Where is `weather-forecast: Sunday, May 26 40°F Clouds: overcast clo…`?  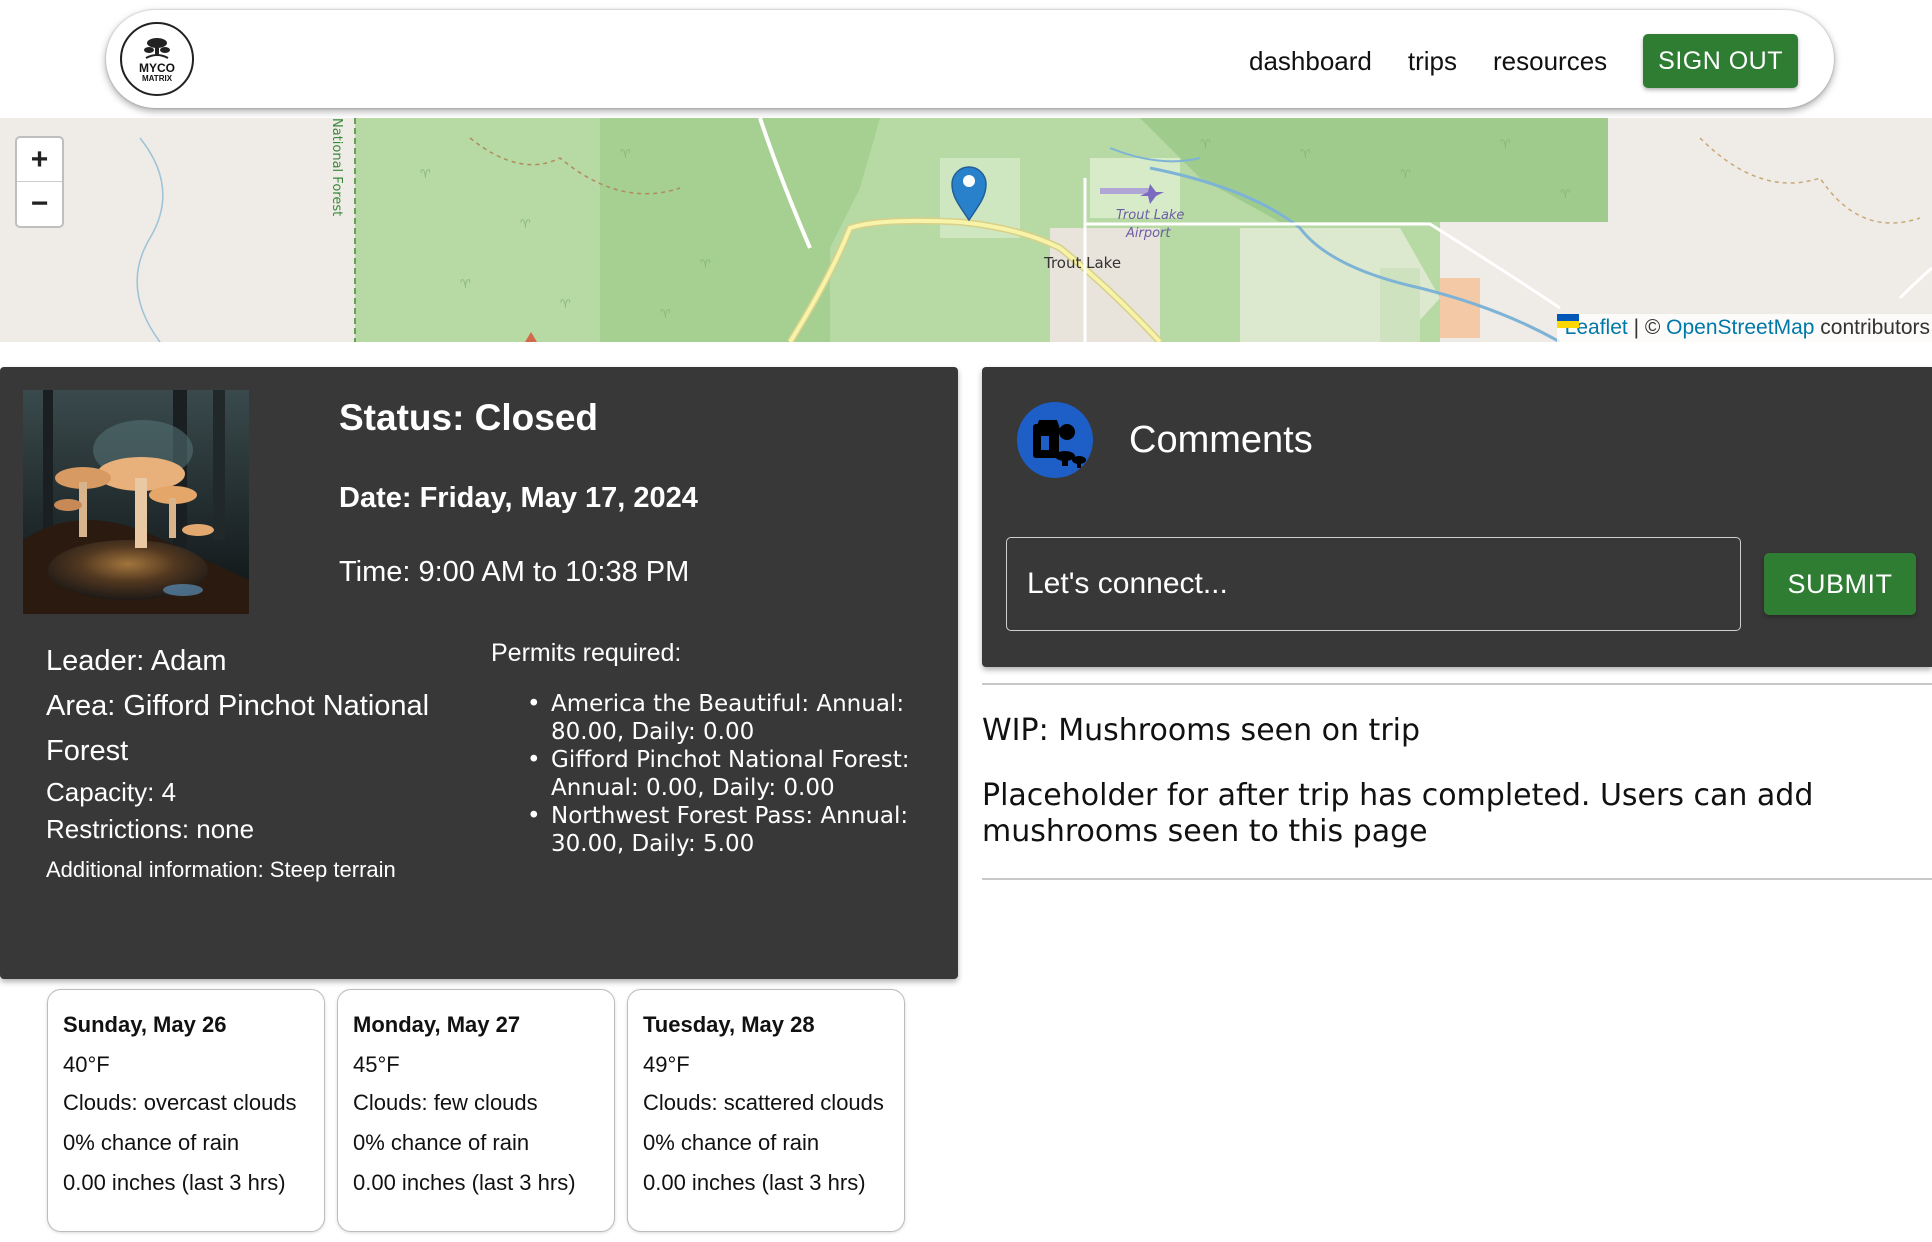 weather-forecast: Sunday, May 26 40°F Clouds: overcast clo… is located at coordinates (482, 1110).